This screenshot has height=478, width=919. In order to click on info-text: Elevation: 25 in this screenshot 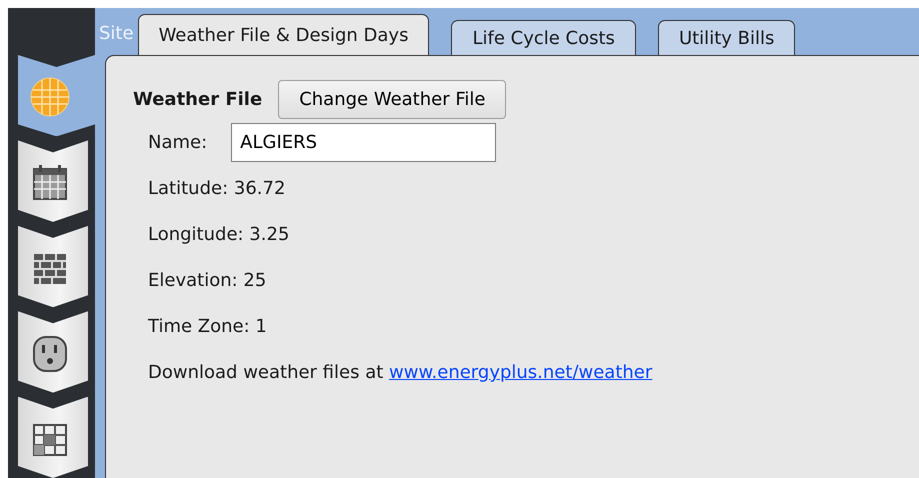, I will do `click(208, 281)`.